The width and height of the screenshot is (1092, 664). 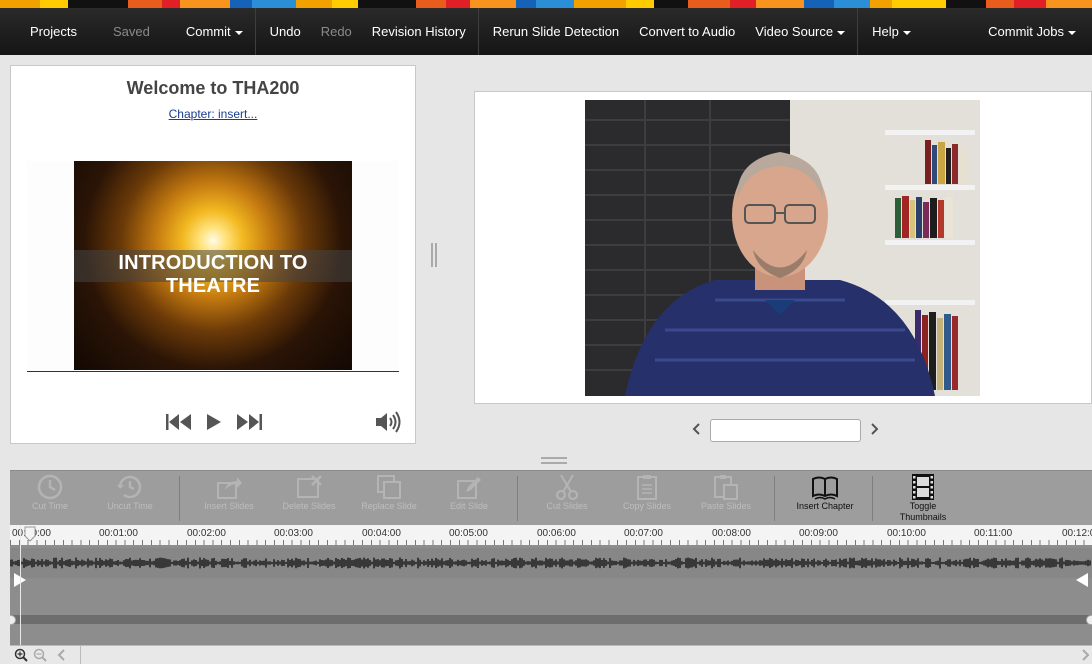 What do you see at coordinates (468, 533) in the screenshot?
I see `tick-label: 00:05:00` at bounding box center [468, 533].